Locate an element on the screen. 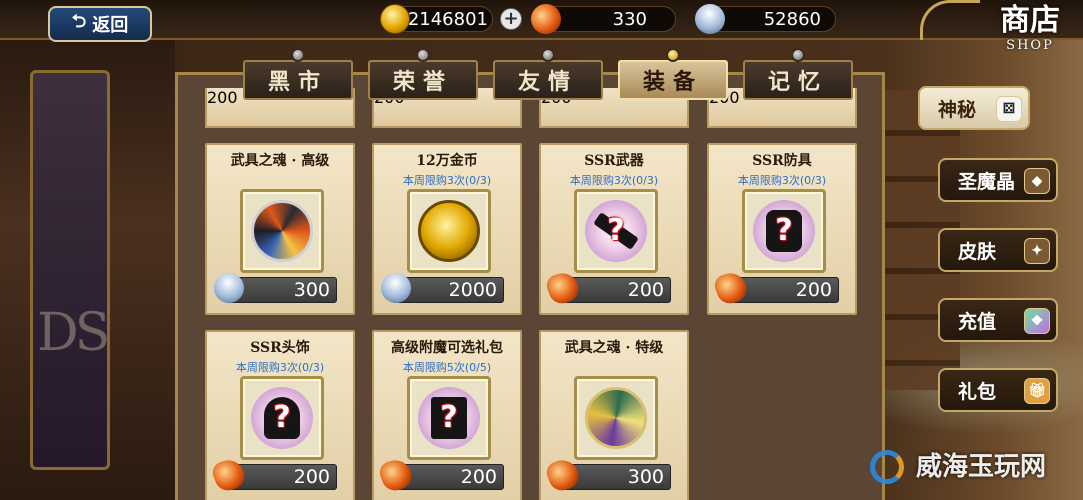  mystery-weapon-icon: ? is located at coordinates (616, 231).